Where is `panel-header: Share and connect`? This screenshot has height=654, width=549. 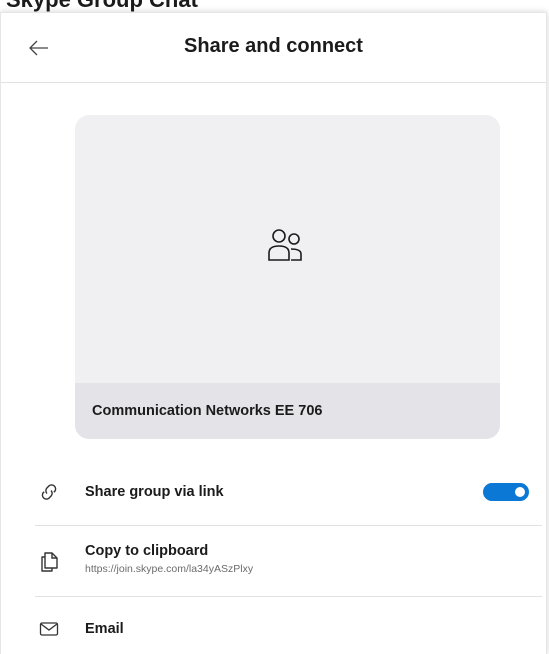 panel-header: Share and connect is located at coordinates (273, 48).